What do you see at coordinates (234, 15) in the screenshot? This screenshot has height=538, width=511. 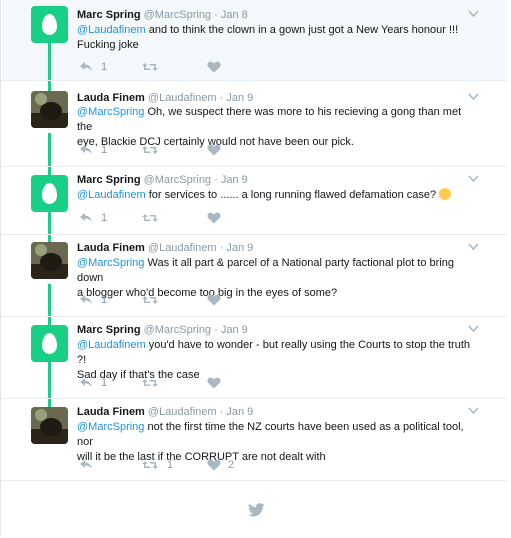 I see `timestamp: Jan 8` at bounding box center [234, 15].